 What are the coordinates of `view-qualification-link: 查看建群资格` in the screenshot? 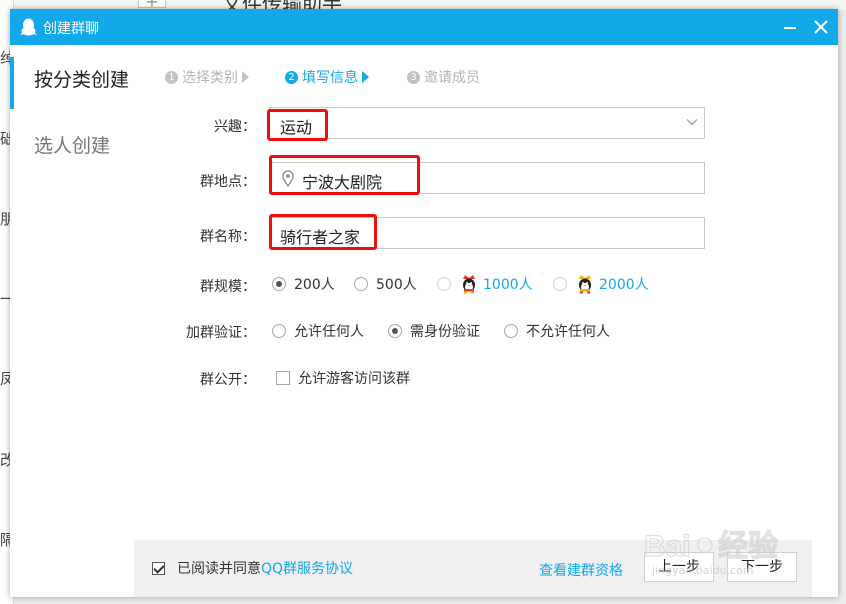 It's located at (581, 570).